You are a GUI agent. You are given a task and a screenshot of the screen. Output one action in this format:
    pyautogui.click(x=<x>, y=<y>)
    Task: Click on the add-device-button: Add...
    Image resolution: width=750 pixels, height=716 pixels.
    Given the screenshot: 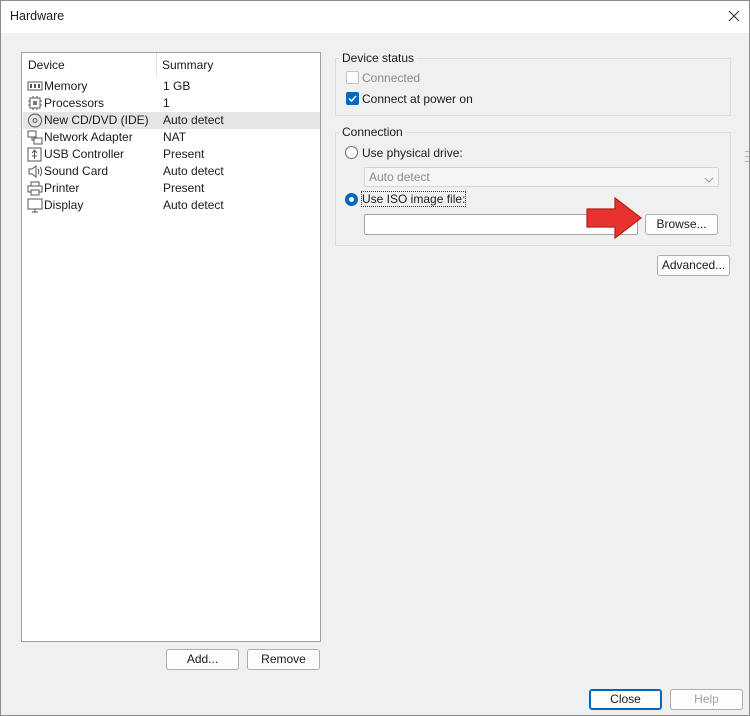 What is the action you would take?
    pyautogui.click(x=202, y=659)
    